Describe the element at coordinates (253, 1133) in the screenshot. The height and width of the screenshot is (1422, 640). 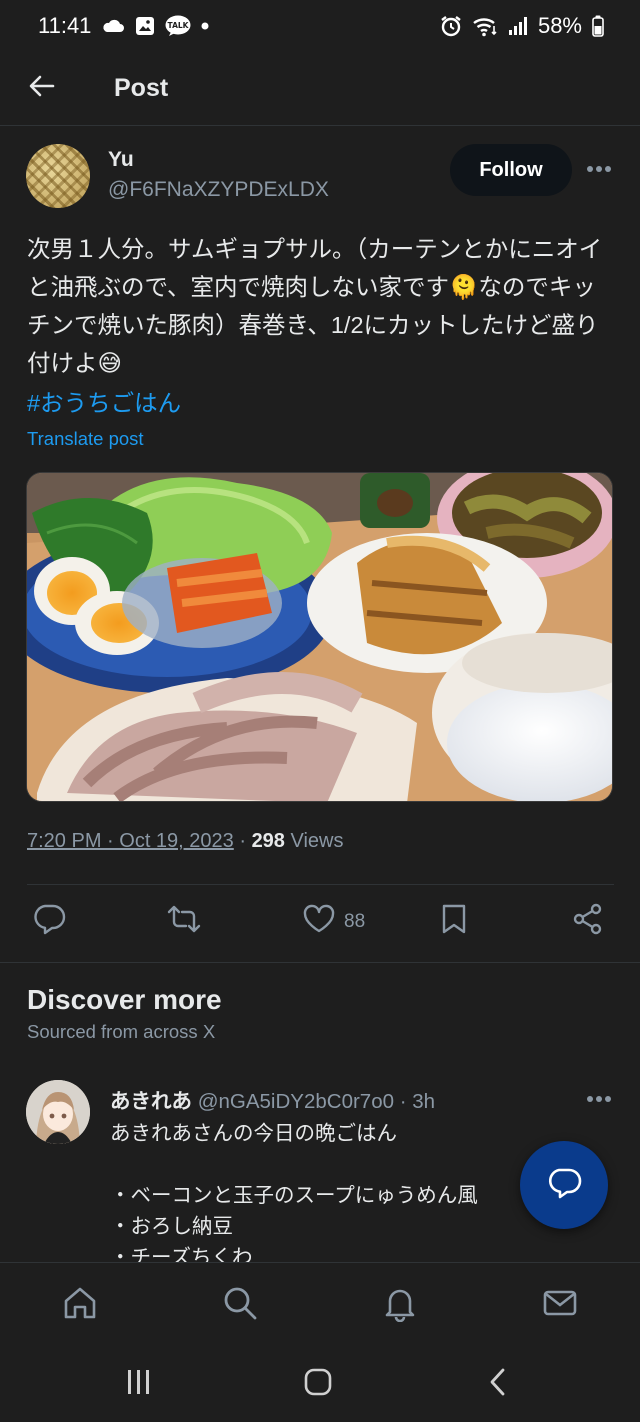
I see `reply-line: あきれあさんの今日の晩ごはん` at that location.